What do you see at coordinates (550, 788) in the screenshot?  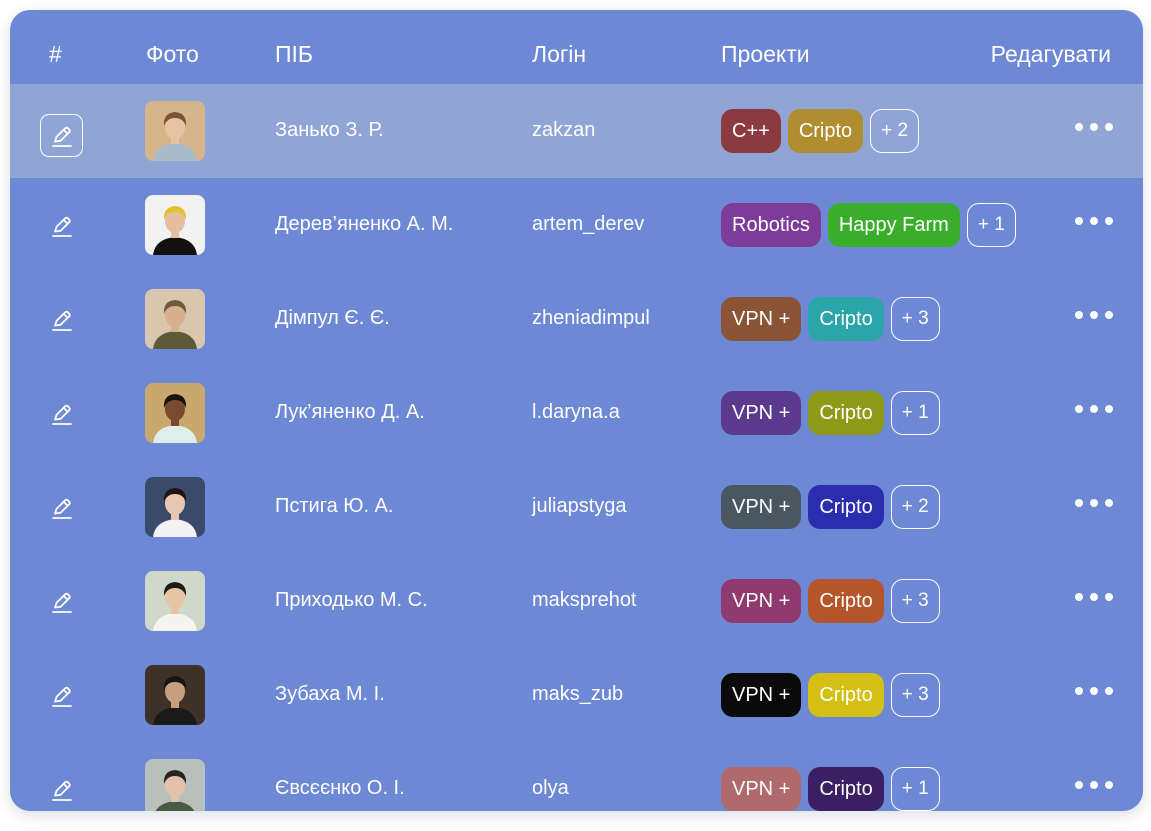 I see `user-login: olya` at bounding box center [550, 788].